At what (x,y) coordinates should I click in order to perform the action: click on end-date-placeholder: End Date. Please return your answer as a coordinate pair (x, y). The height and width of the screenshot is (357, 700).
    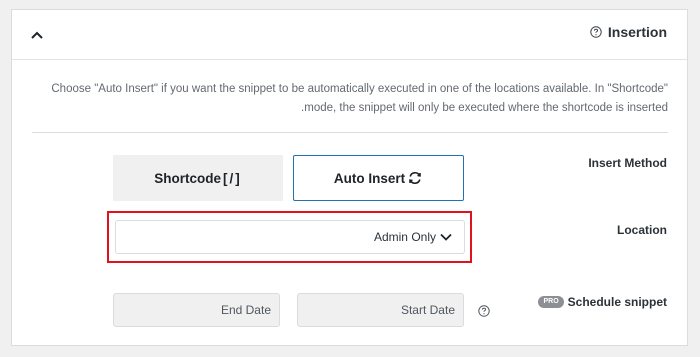
    Looking at the image, I should click on (245, 310).